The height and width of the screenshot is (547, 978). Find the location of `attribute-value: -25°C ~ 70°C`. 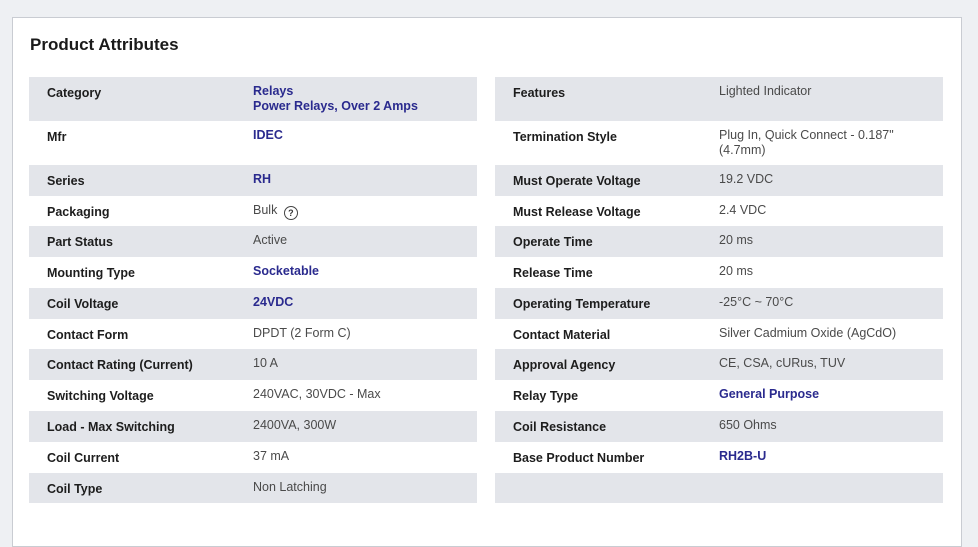

attribute-value: -25°C ~ 70°C is located at coordinates (831, 307).